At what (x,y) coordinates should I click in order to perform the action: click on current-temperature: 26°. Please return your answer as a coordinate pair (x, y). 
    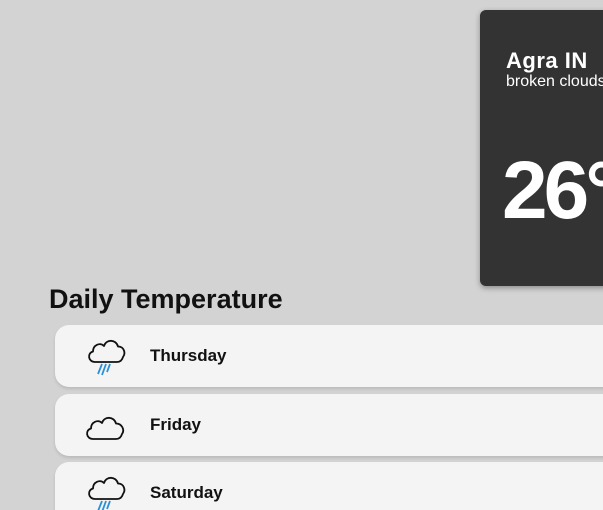
    Looking at the image, I should click on (552, 190).